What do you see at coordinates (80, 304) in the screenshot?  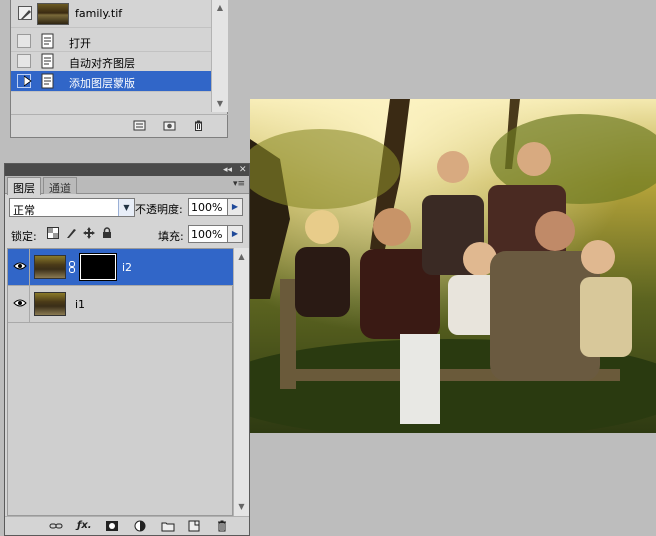 I see `layer-name: i1` at bounding box center [80, 304].